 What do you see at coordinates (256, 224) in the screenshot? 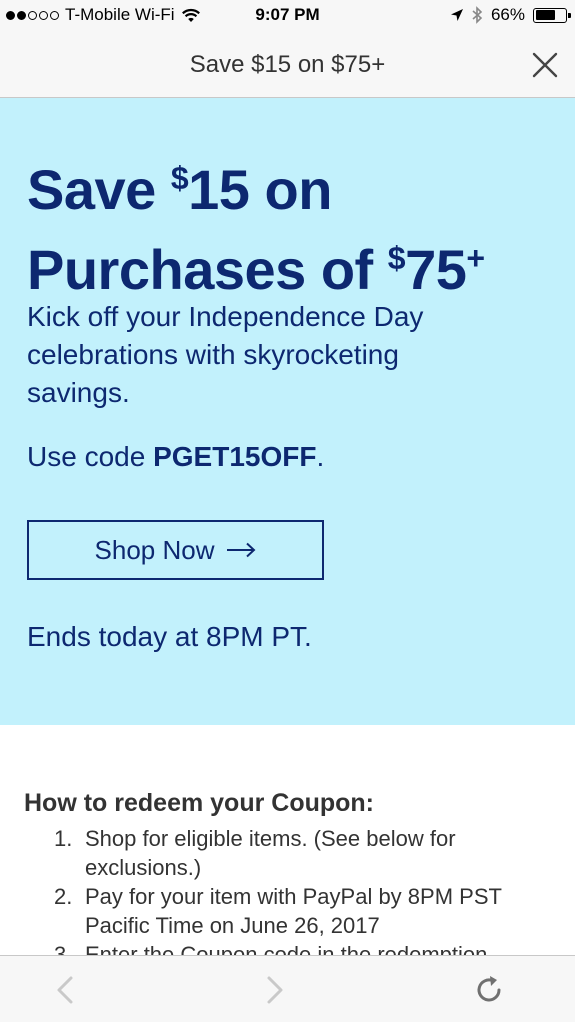
I see `promo-headline: Save $15 on Purchases of $75+` at bounding box center [256, 224].